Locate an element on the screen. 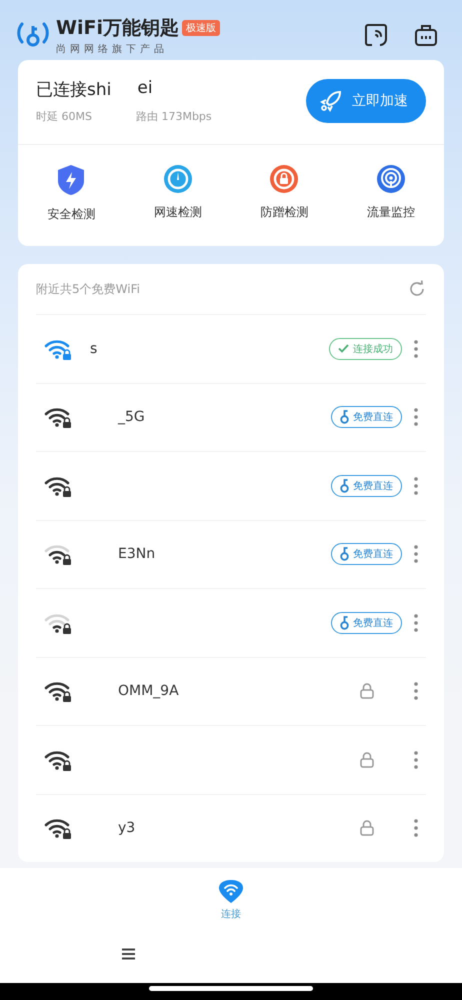 This screenshot has width=462, height=1000. tool-button: 网速检测 is located at coordinates (177, 193).